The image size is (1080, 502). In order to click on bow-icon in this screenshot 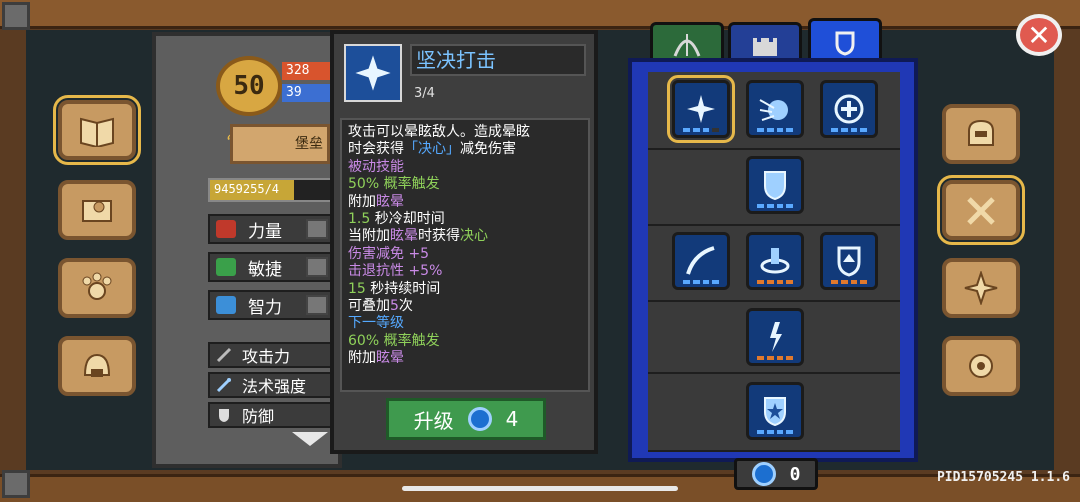, I will do `click(687, 45)`.